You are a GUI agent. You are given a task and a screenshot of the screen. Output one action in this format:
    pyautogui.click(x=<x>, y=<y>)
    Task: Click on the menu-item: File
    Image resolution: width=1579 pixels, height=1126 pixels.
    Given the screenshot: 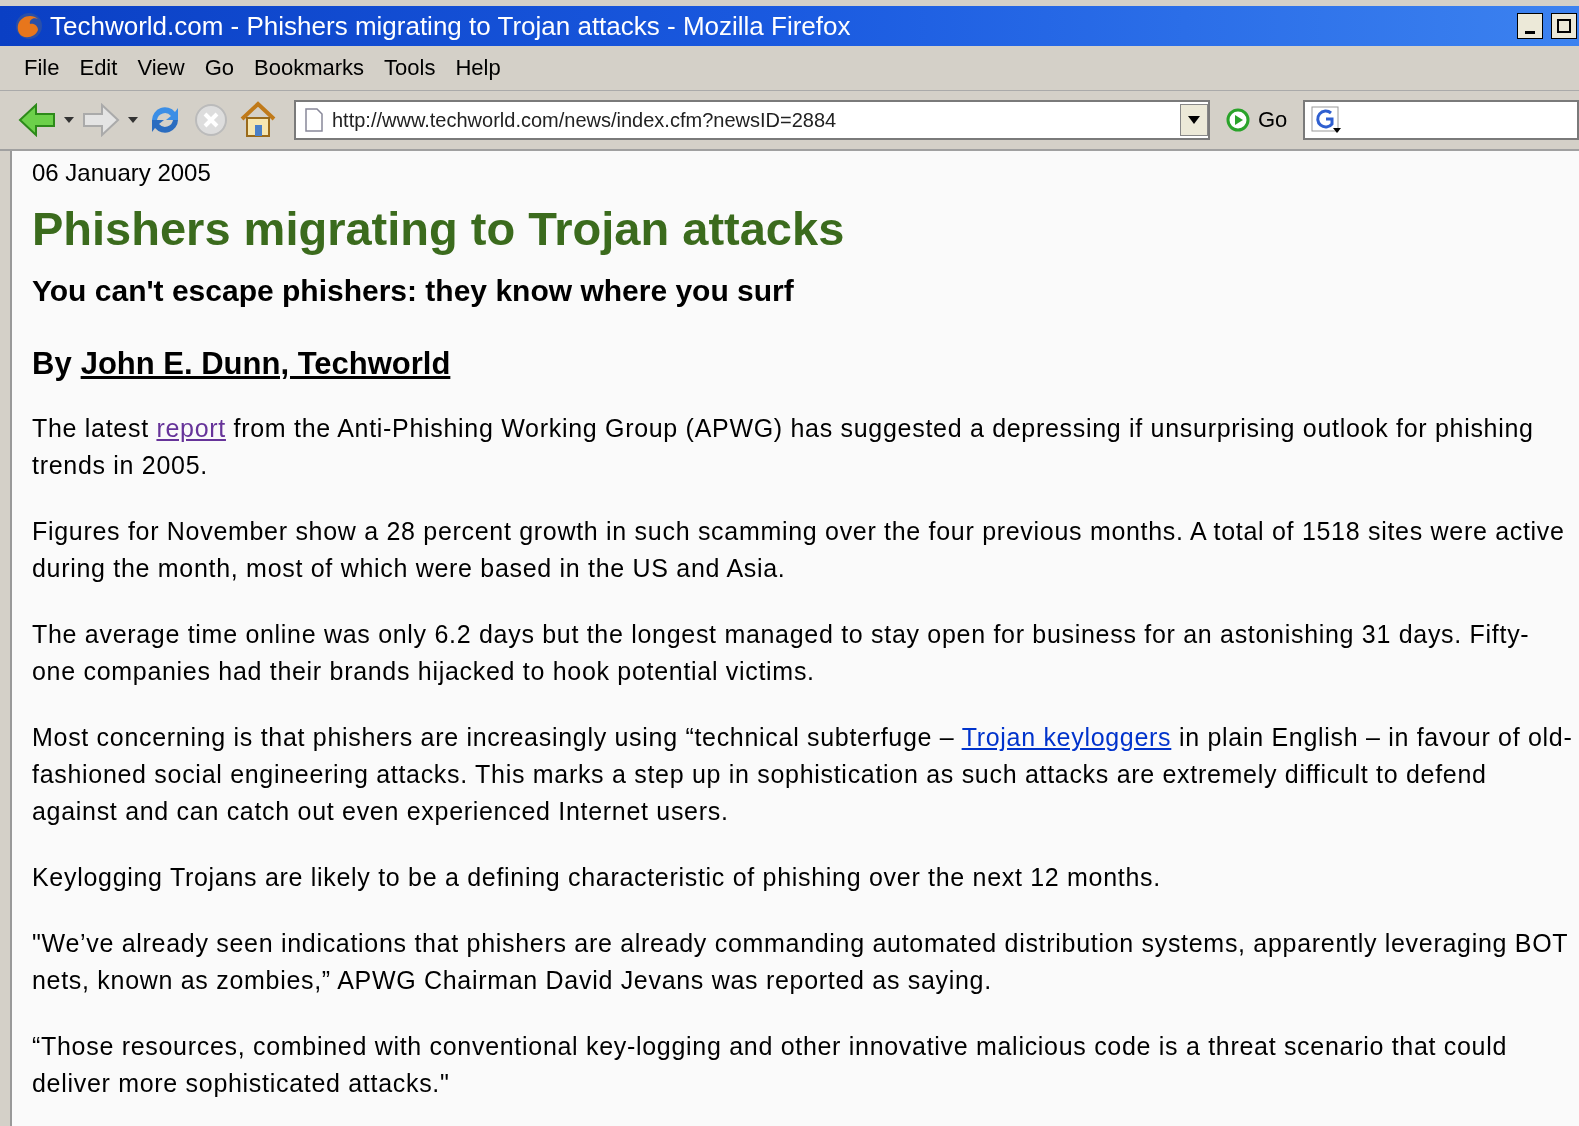 What is the action you would take?
    pyautogui.click(x=42, y=68)
    